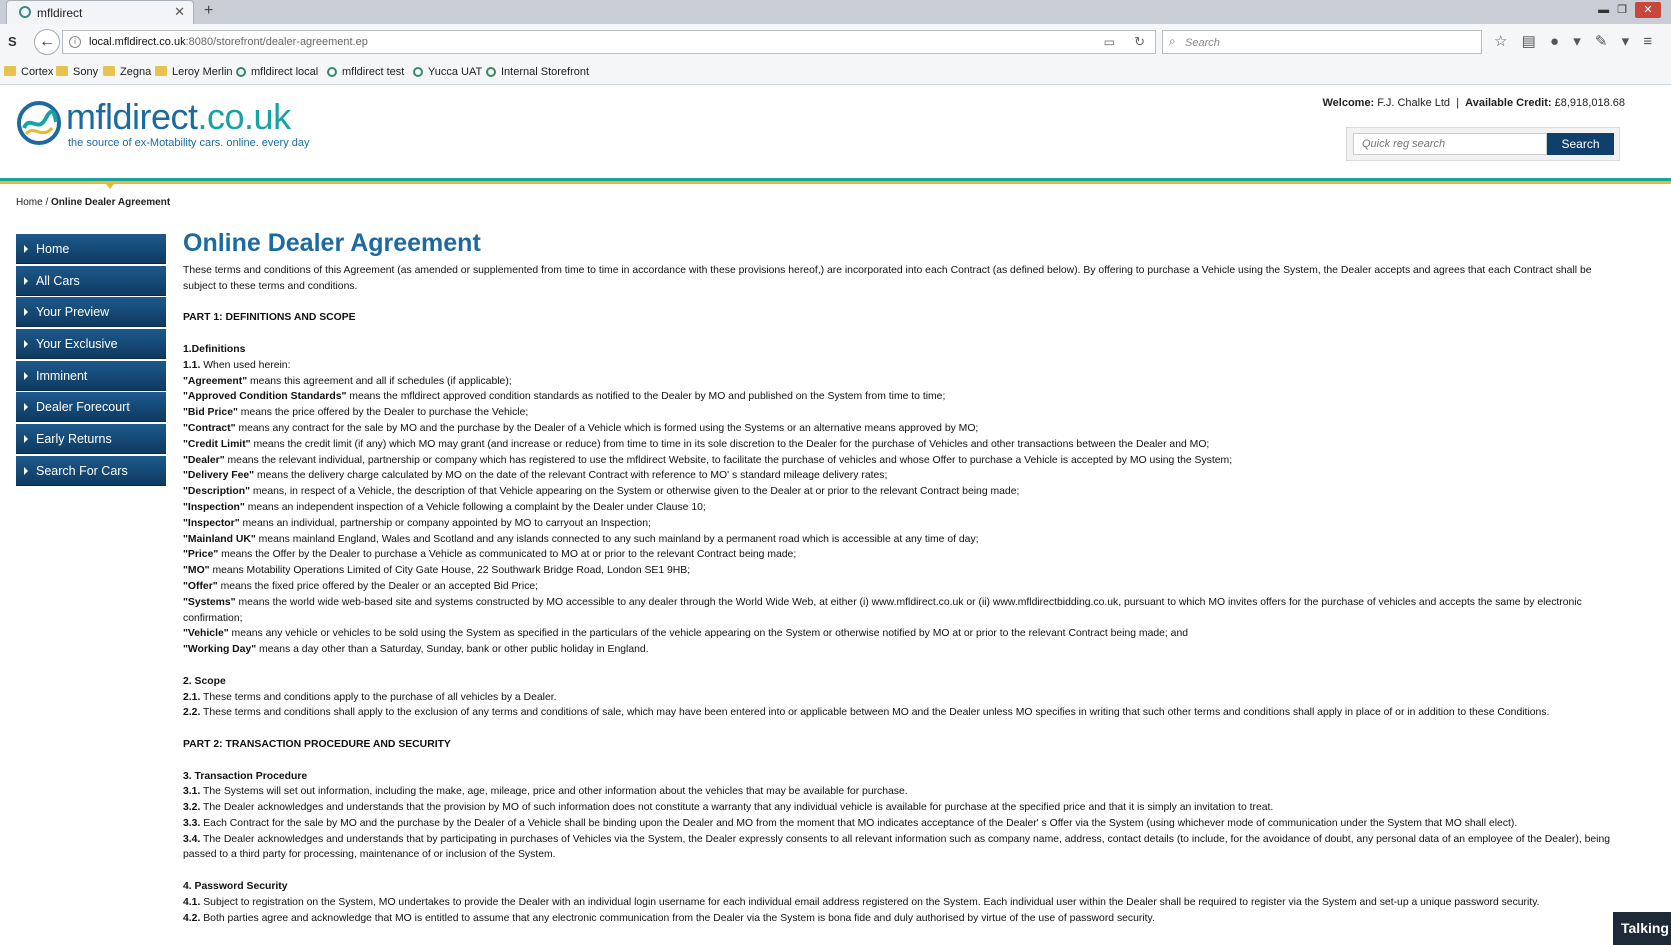 The image size is (1671, 945). What do you see at coordinates (91, 470) in the screenshot?
I see `sidenav-item-search-for-cars: Search For Cars` at bounding box center [91, 470].